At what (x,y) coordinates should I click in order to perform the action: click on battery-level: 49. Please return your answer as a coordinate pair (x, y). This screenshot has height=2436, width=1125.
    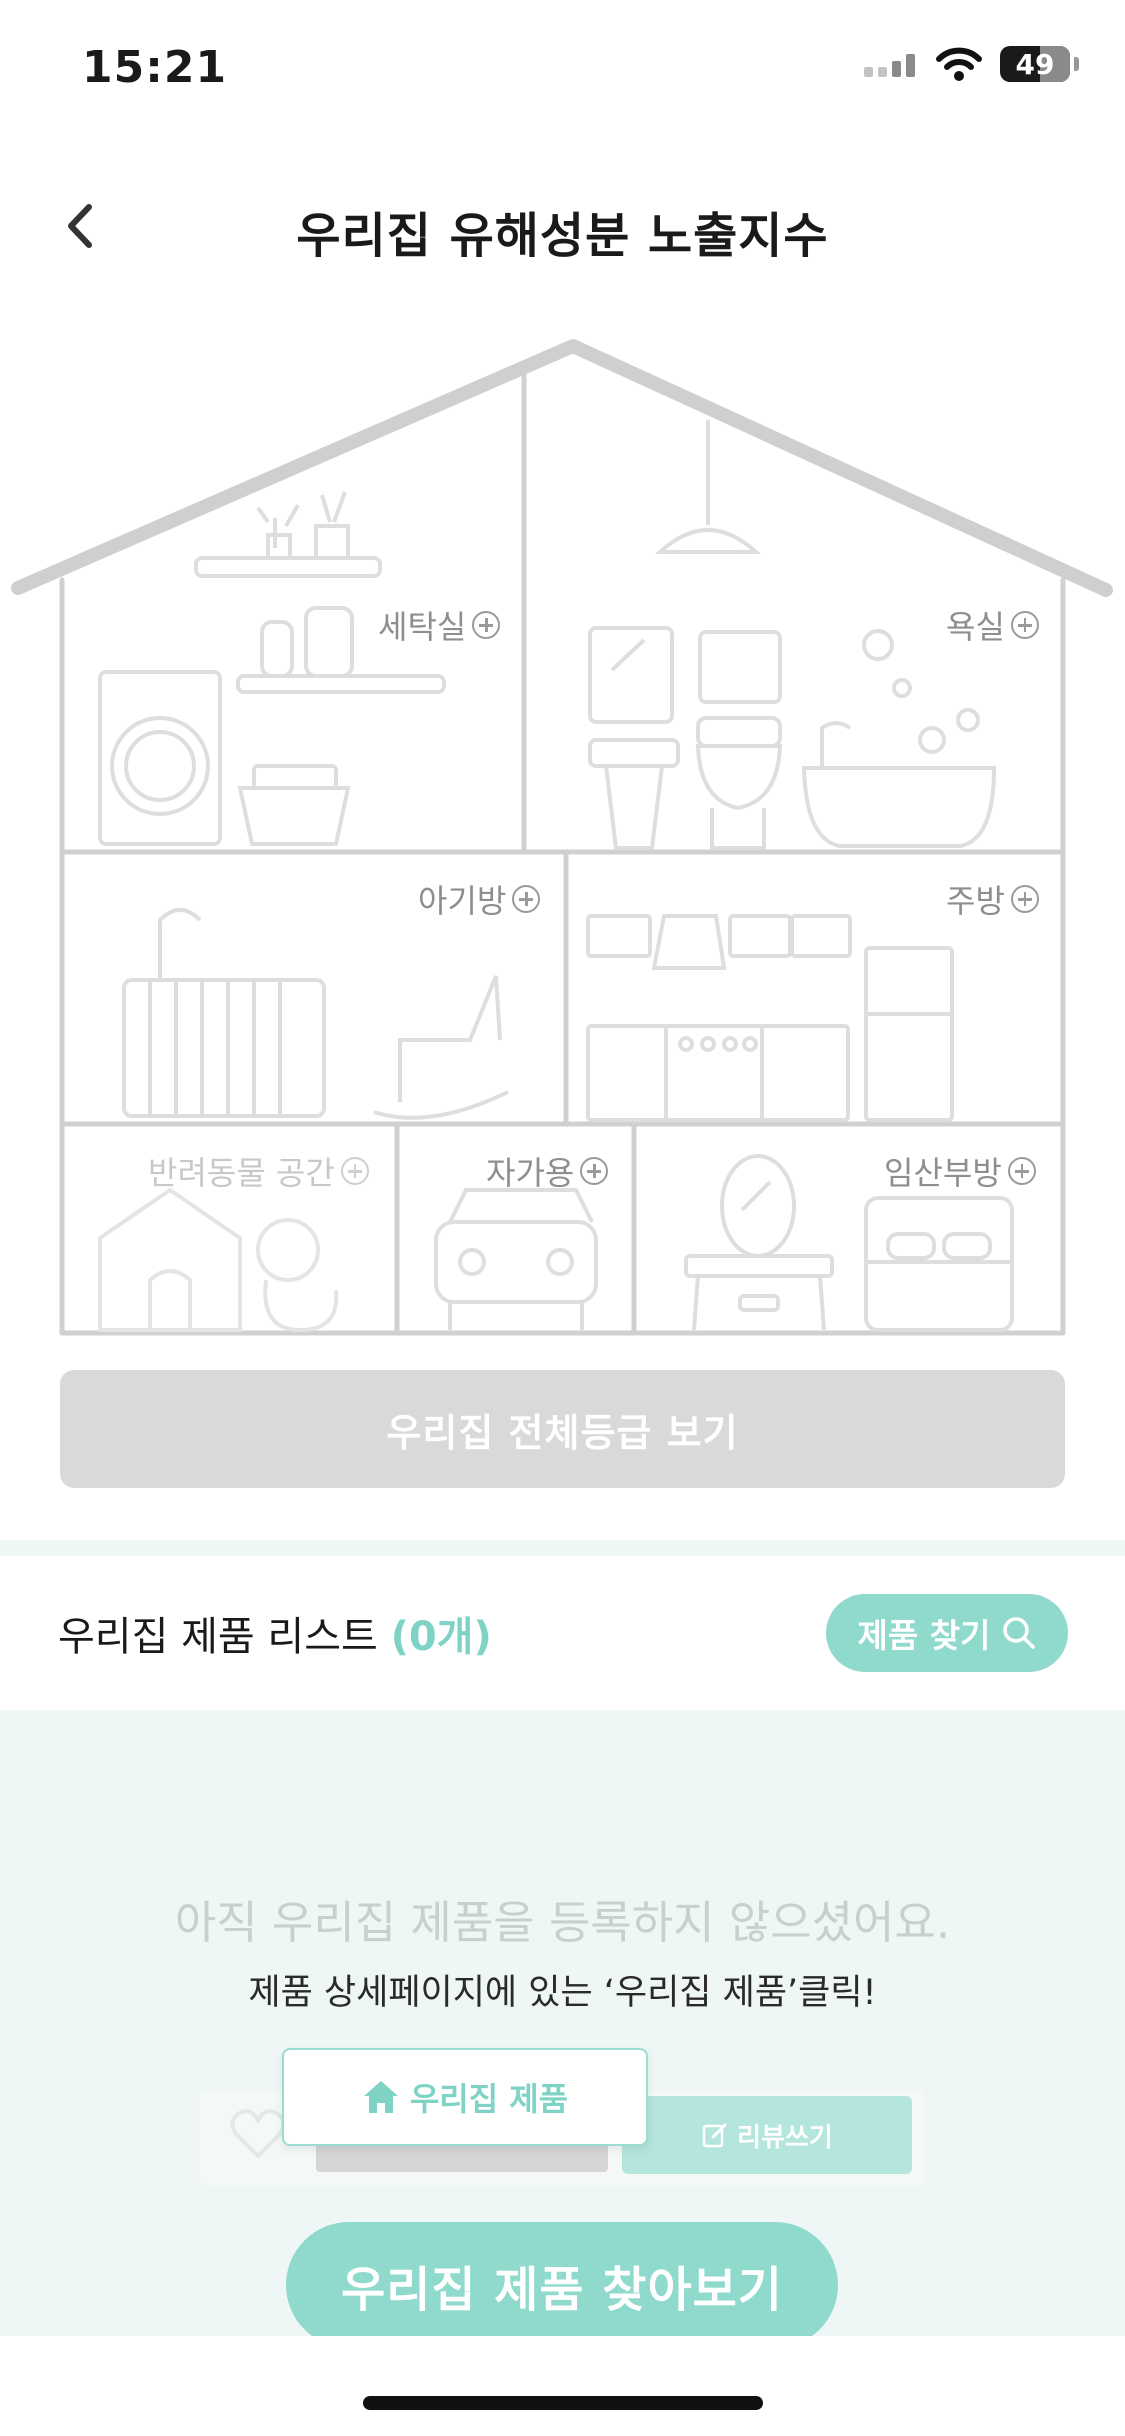
    Looking at the image, I should click on (1035, 64).